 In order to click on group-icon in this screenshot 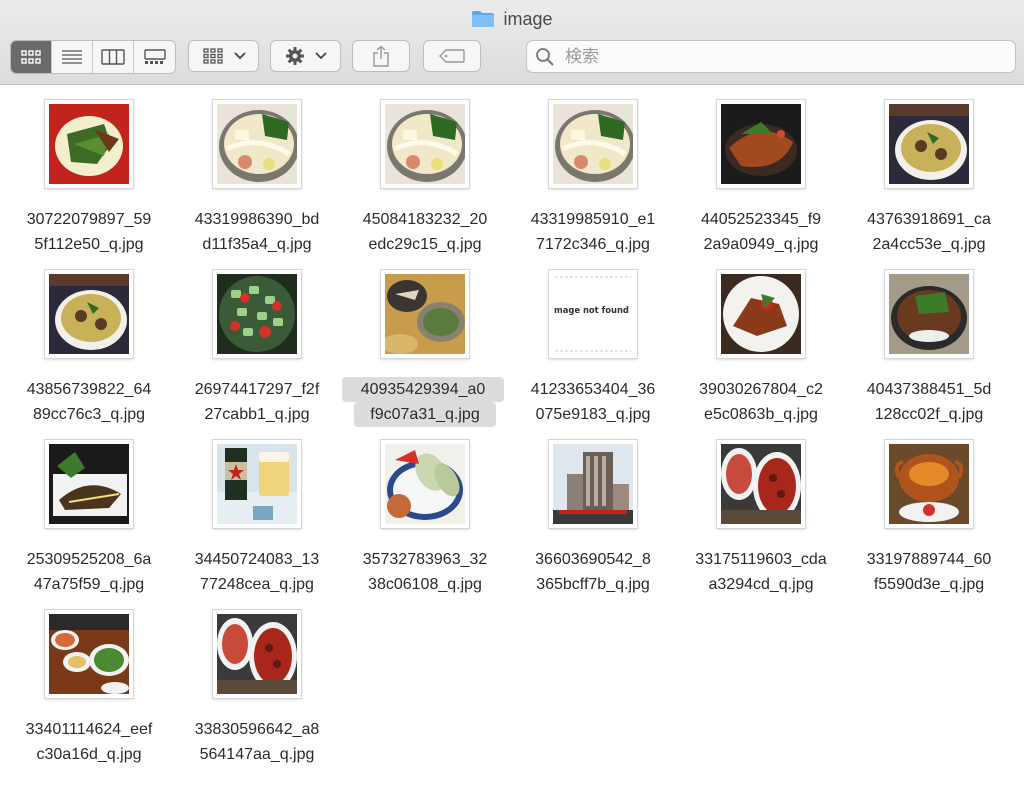, I will do `click(212, 56)`.